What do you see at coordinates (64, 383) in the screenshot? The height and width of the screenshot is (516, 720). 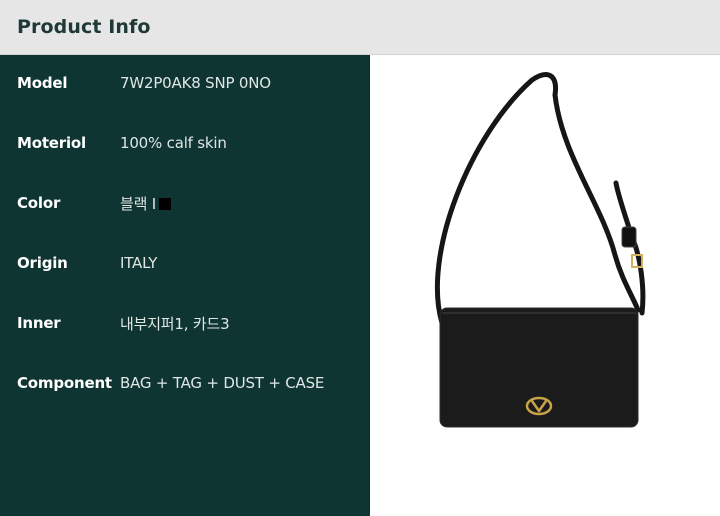 I see `spec-label-component: Component` at bounding box center [64, 383].